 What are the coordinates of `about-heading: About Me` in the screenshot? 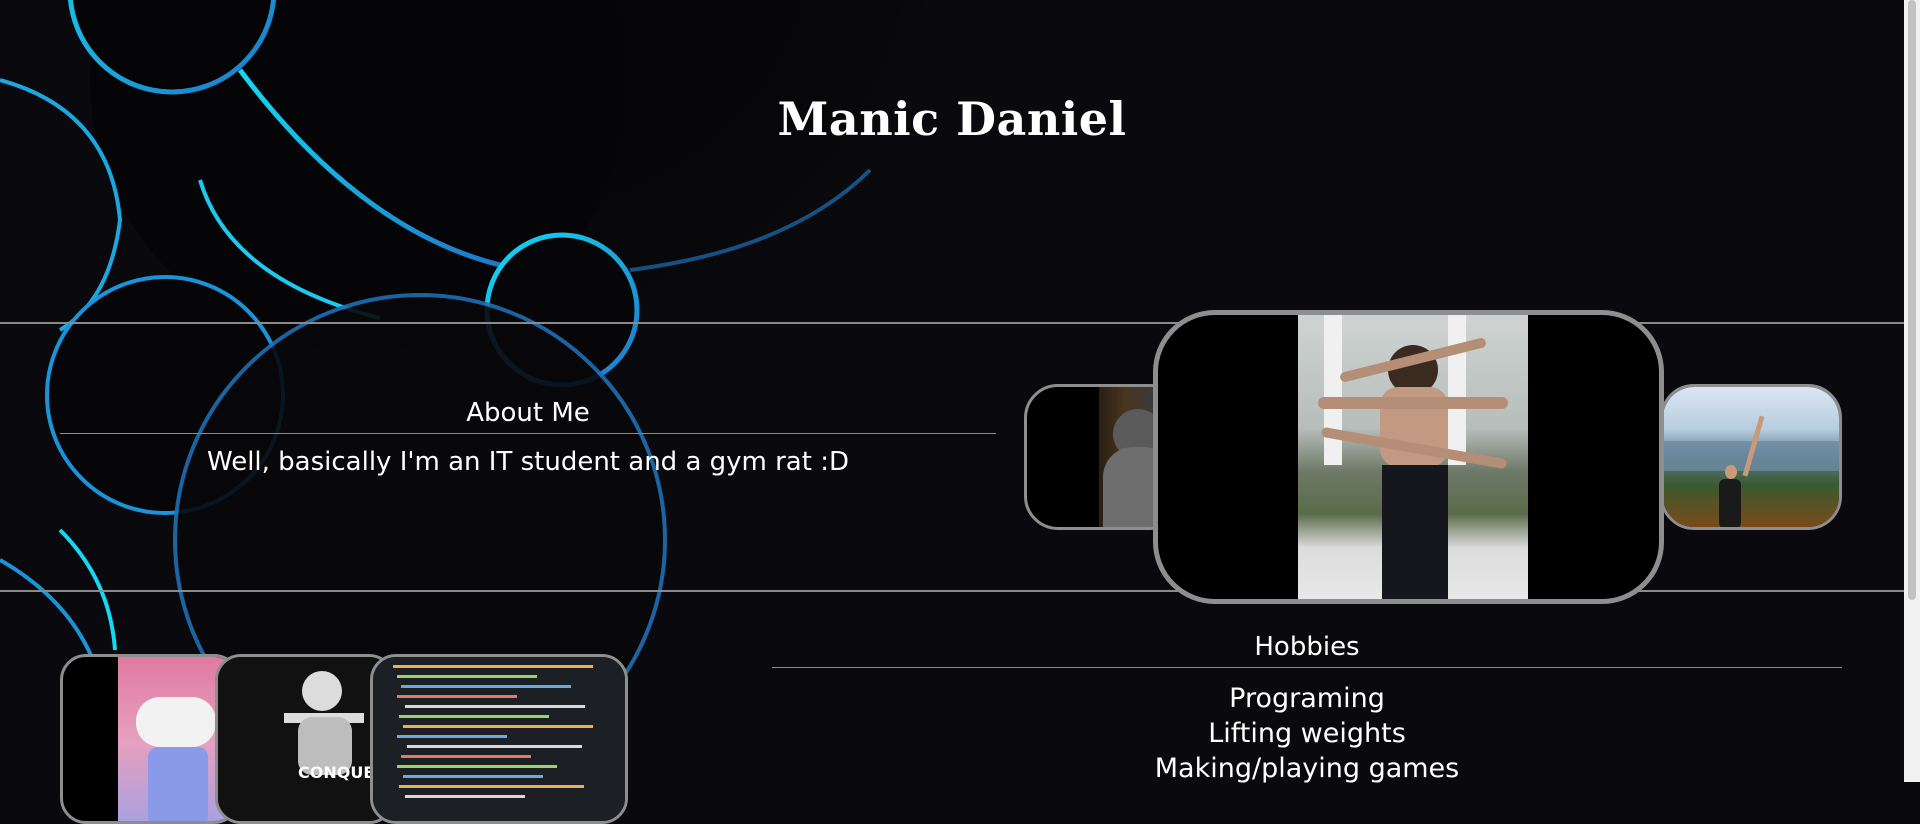 It's located at (528, 413).